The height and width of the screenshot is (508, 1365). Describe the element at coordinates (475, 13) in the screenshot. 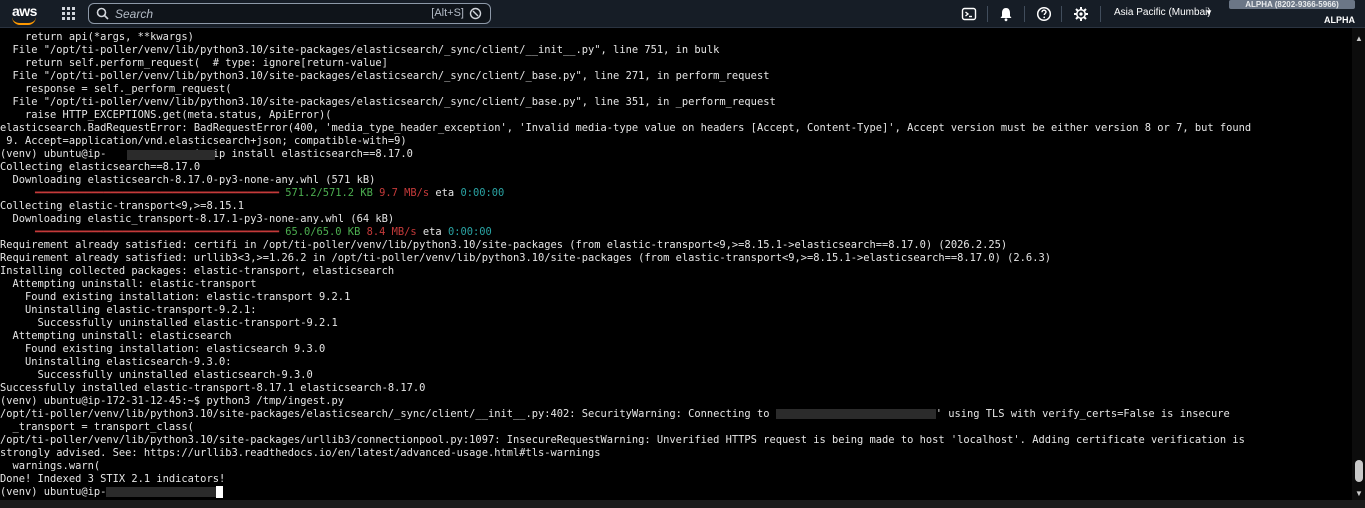

I see `search-clear-icon` at that location.